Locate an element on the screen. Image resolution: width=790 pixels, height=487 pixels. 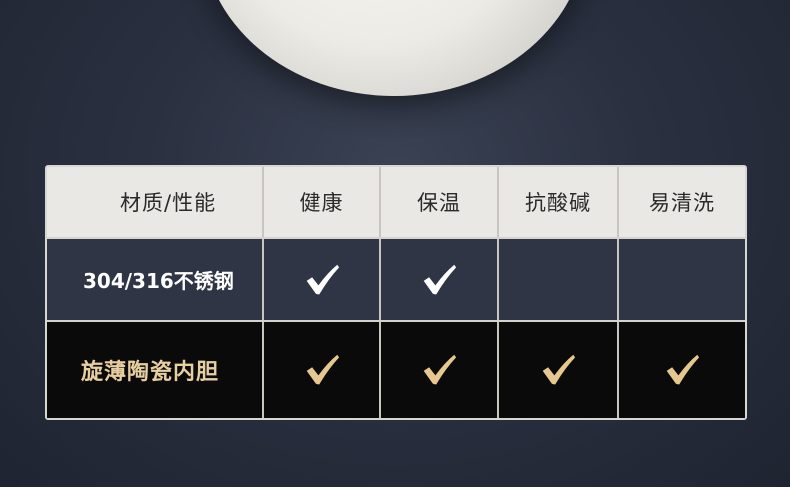
row-label-ceramic: 旋薄陶瓷内胆 is located at coordinates (155, 370).